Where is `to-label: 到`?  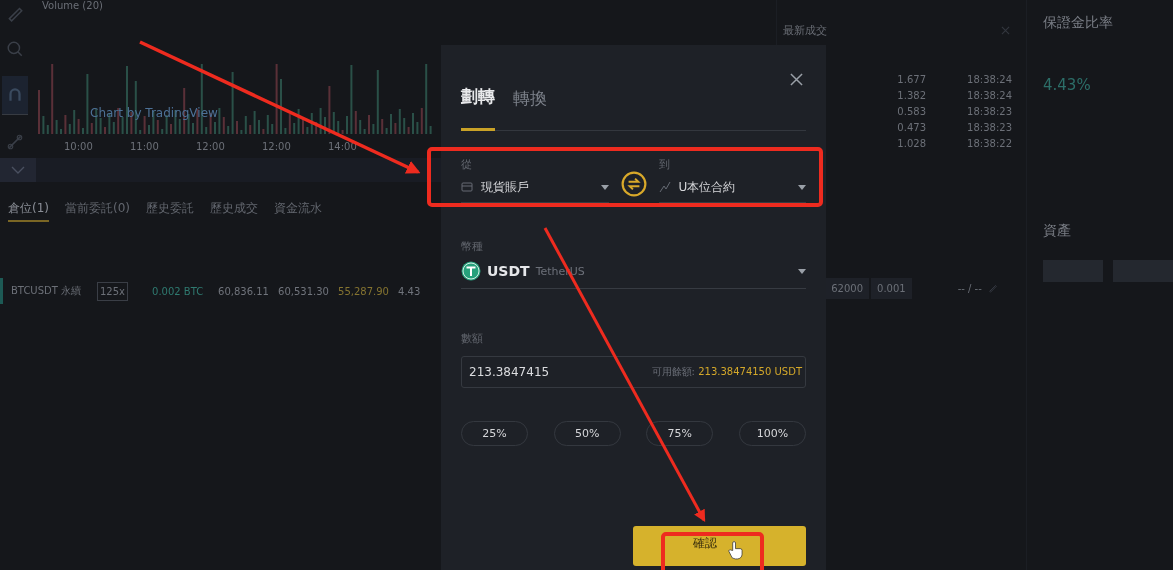 to-label: 到 is located at coordinates (664, 164).